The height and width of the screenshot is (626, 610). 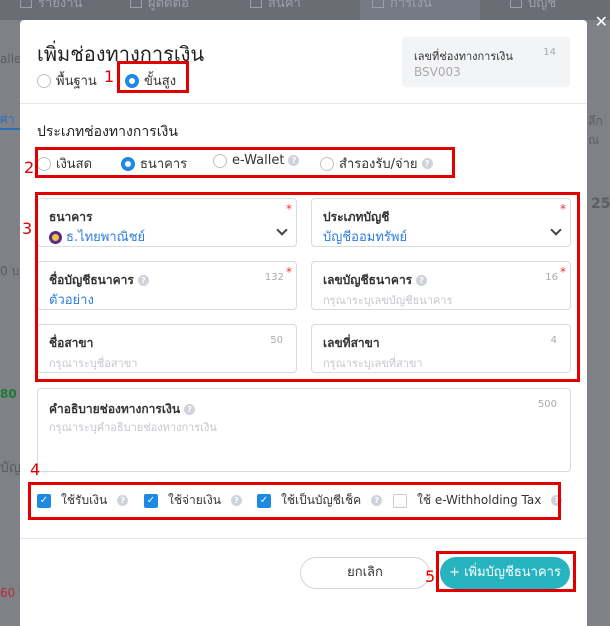 I want to click on background-tab-underline, so click(x=11, y=129).